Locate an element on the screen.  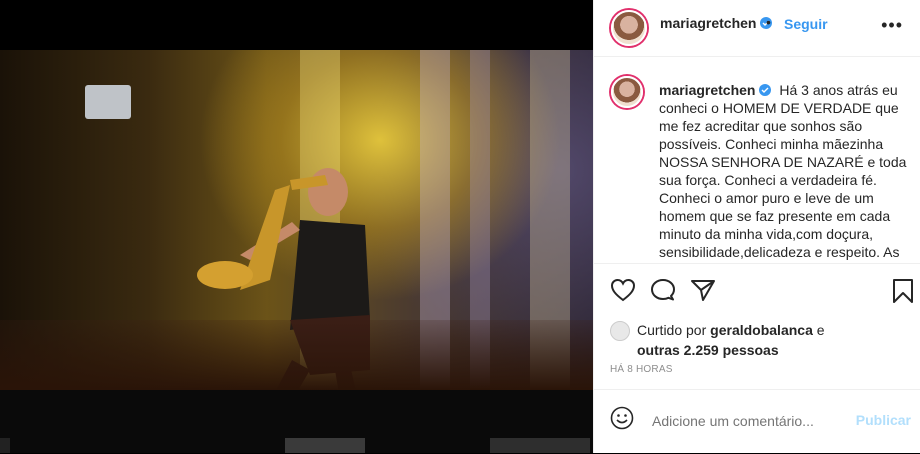
follow-button: Seguir is located at coordinates (806, 24).